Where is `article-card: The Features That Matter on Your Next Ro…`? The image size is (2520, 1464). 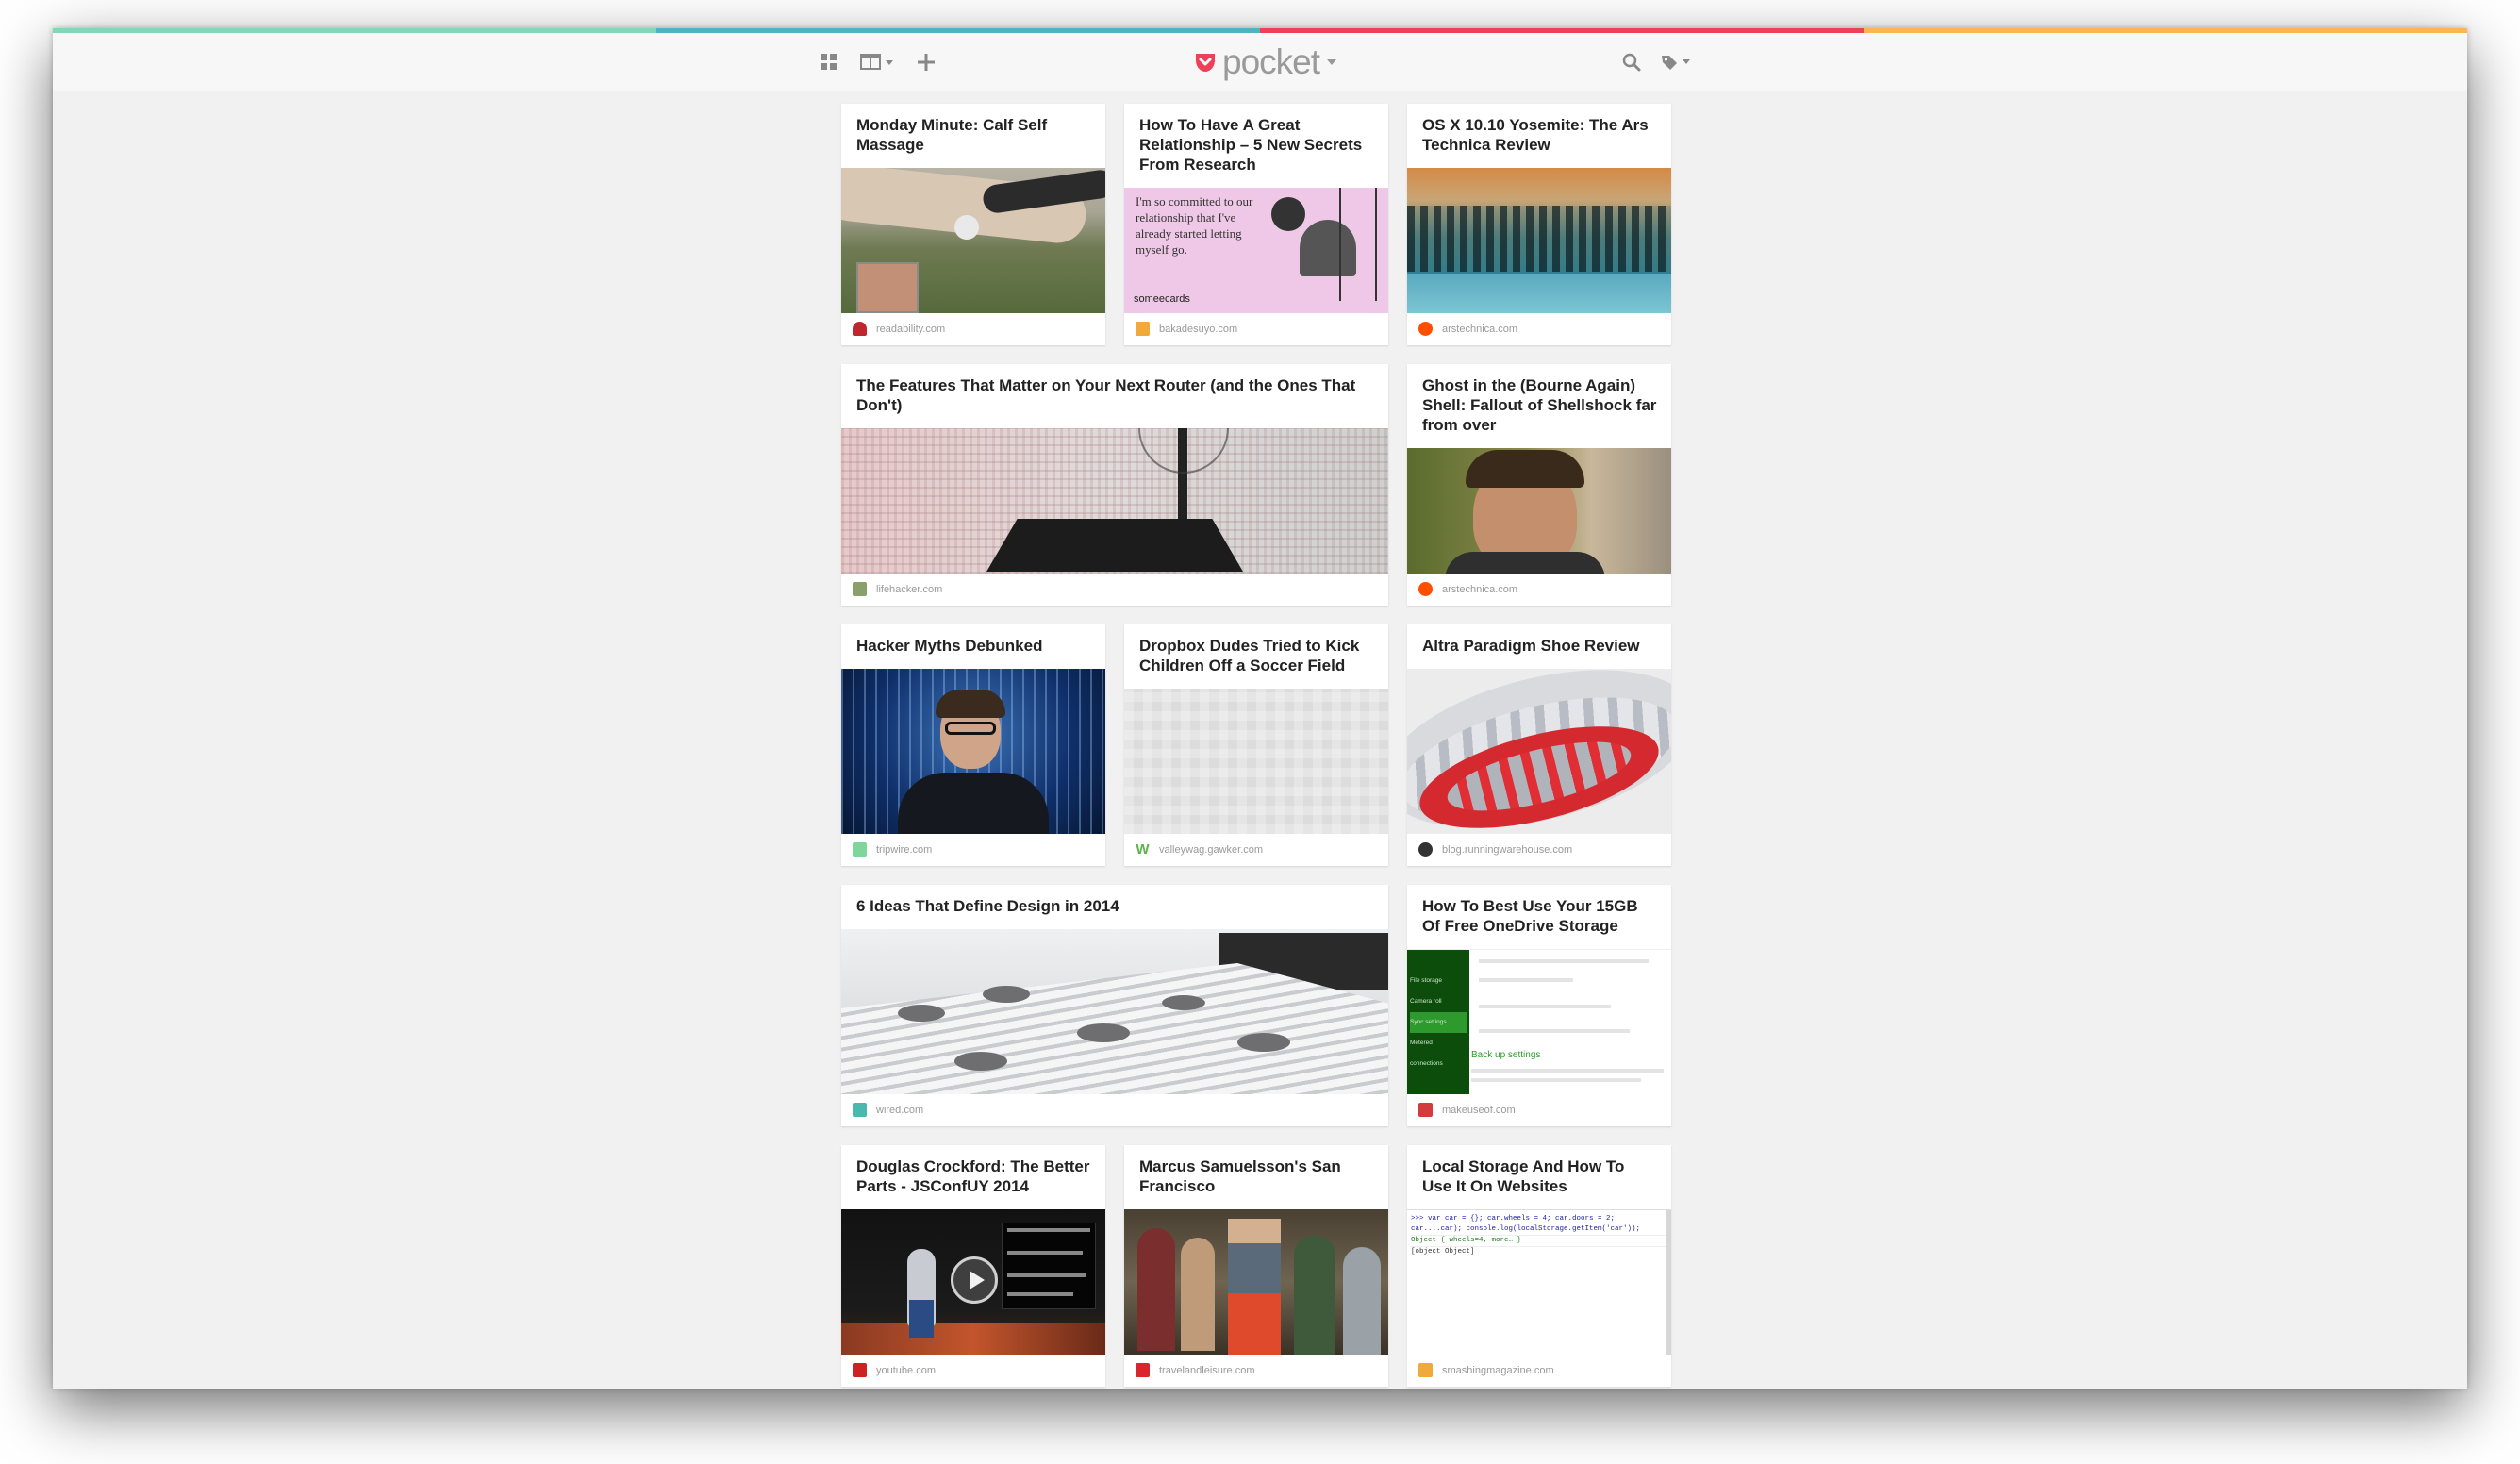 article-card: The Features That Matter on Your Next Ro… is located at coordinates (1114, 485).